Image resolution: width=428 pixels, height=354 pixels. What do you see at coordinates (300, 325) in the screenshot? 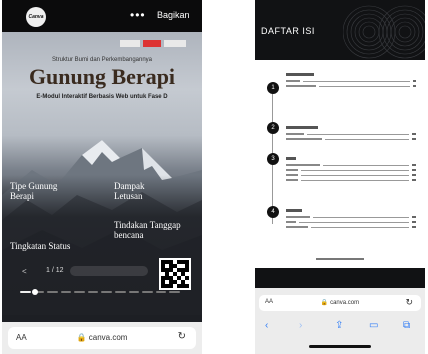
I see `forward-icon: ›` at bounding box center [300, 325].